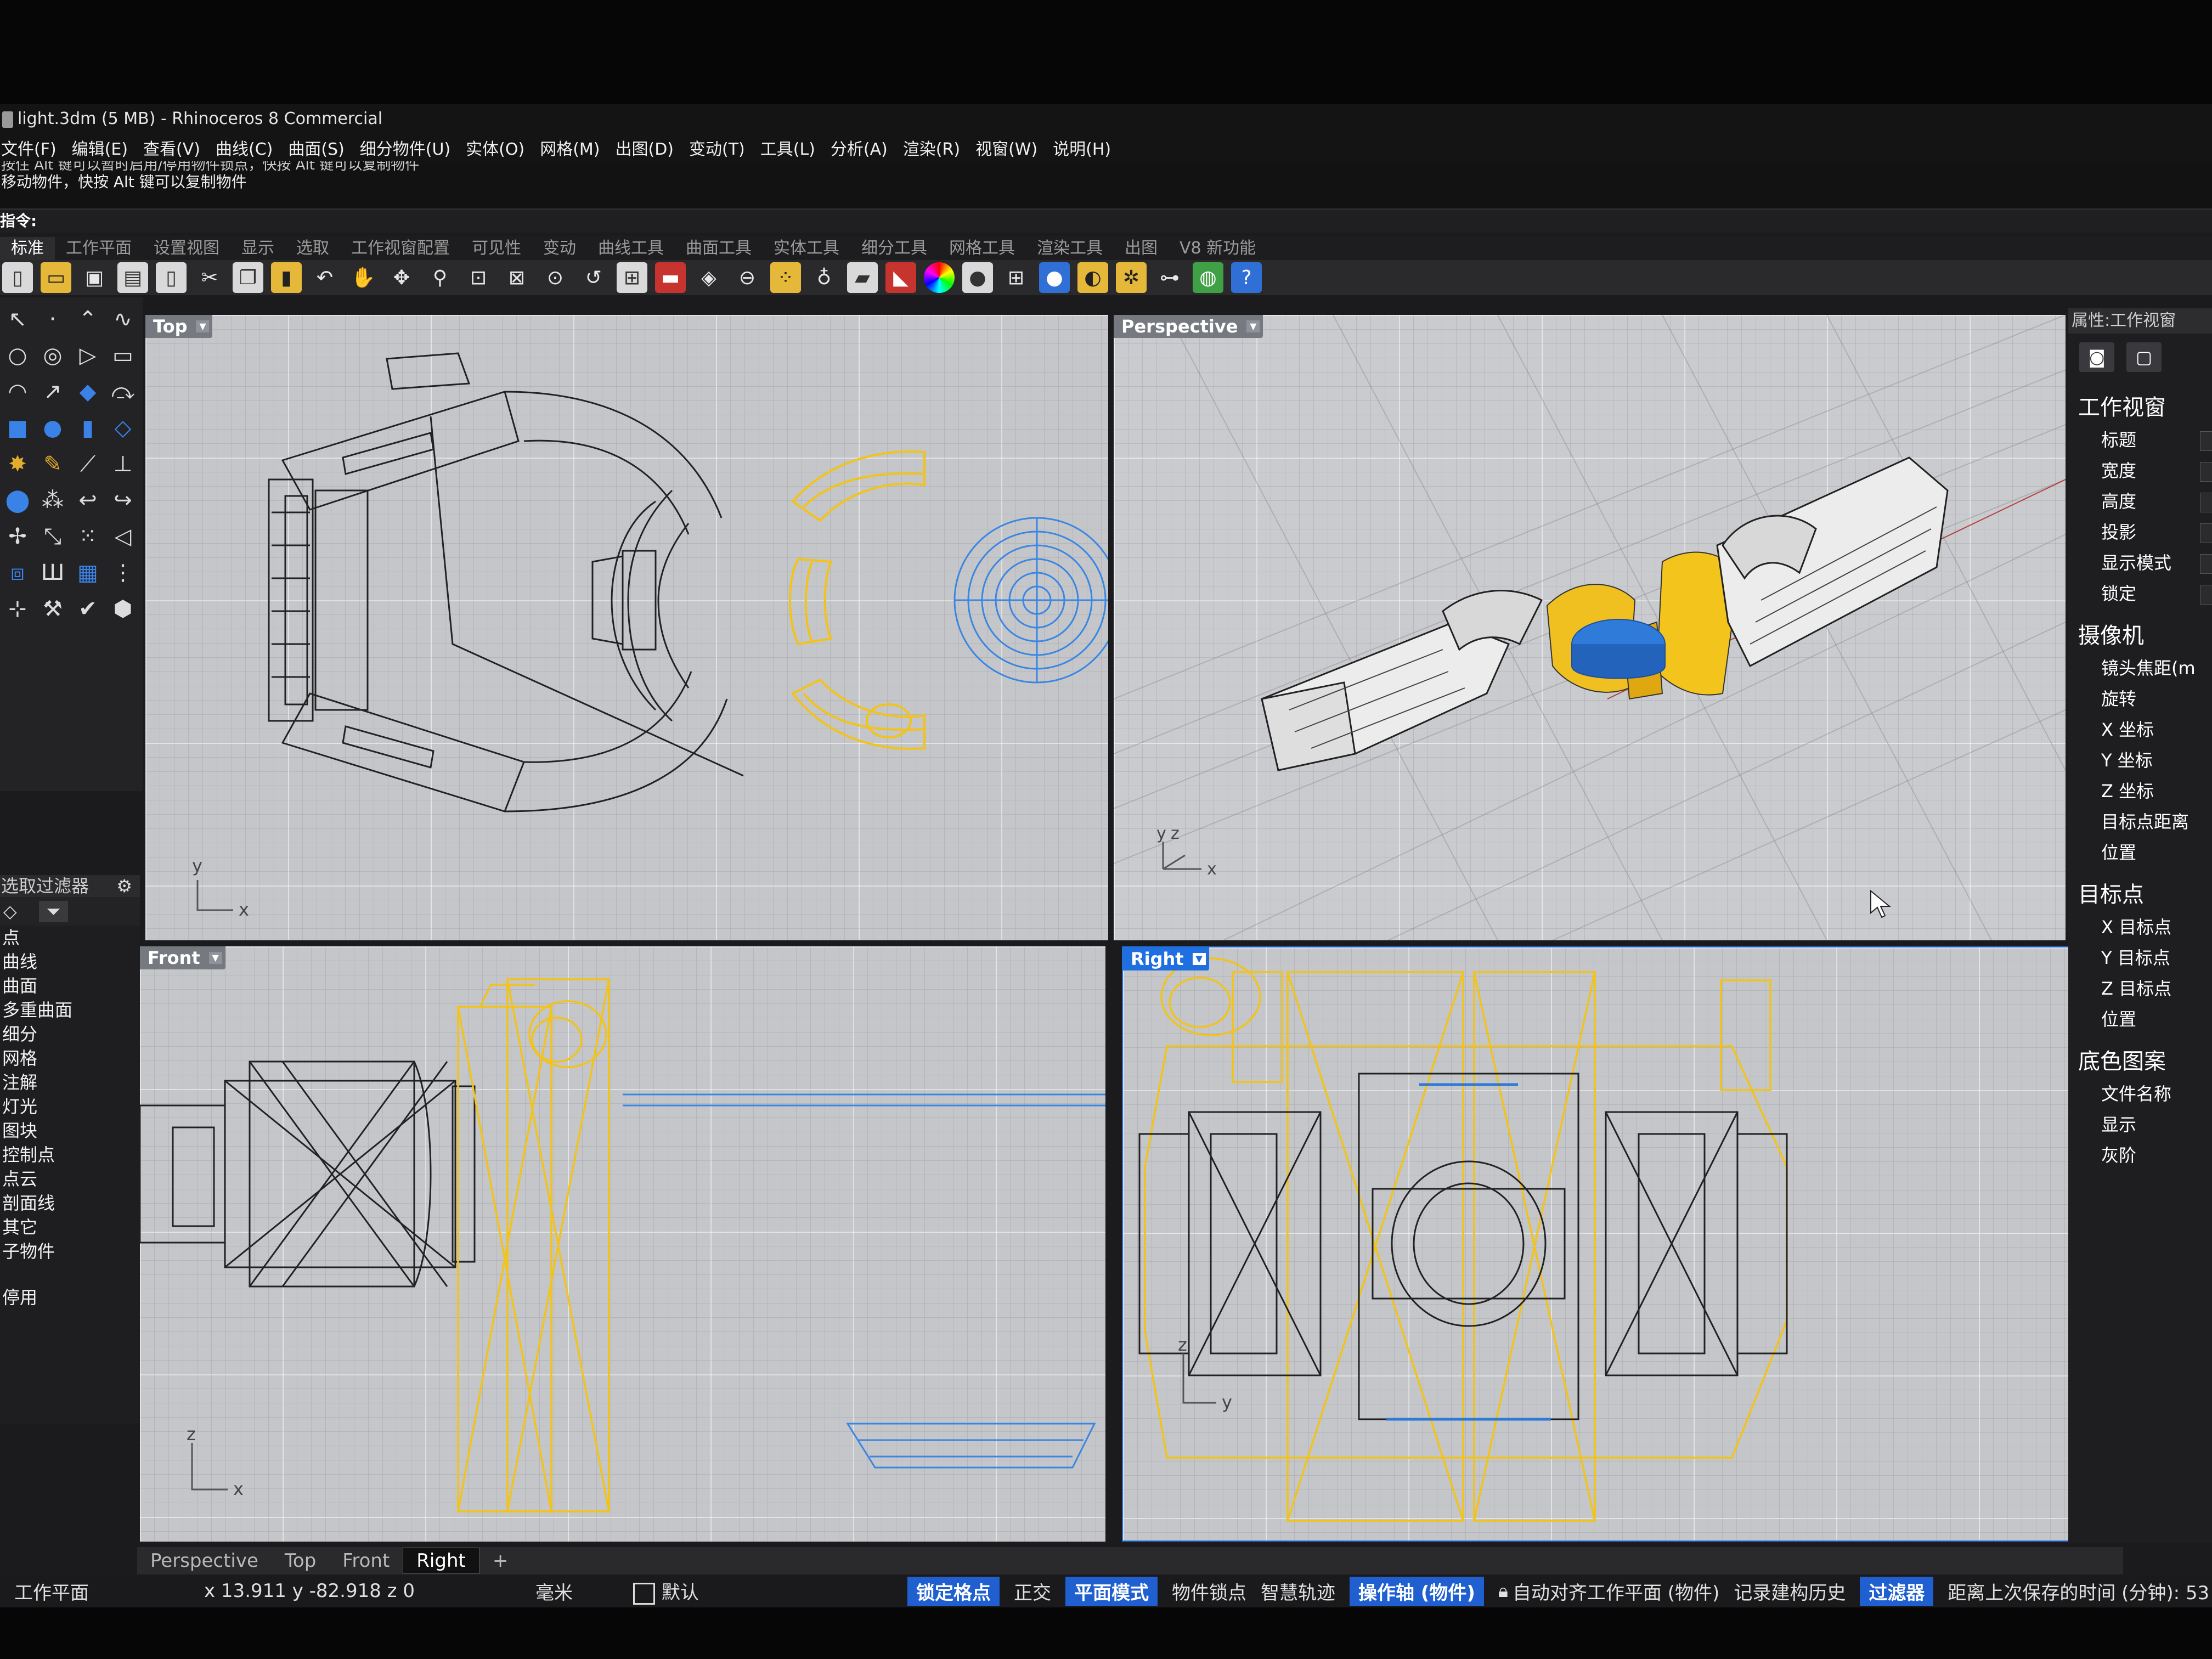 This screenshot has width=2212, height=1659. Describe the element at coordinates (123, 319) in the screenshot. I see `curve-icon: ∿` at that location.